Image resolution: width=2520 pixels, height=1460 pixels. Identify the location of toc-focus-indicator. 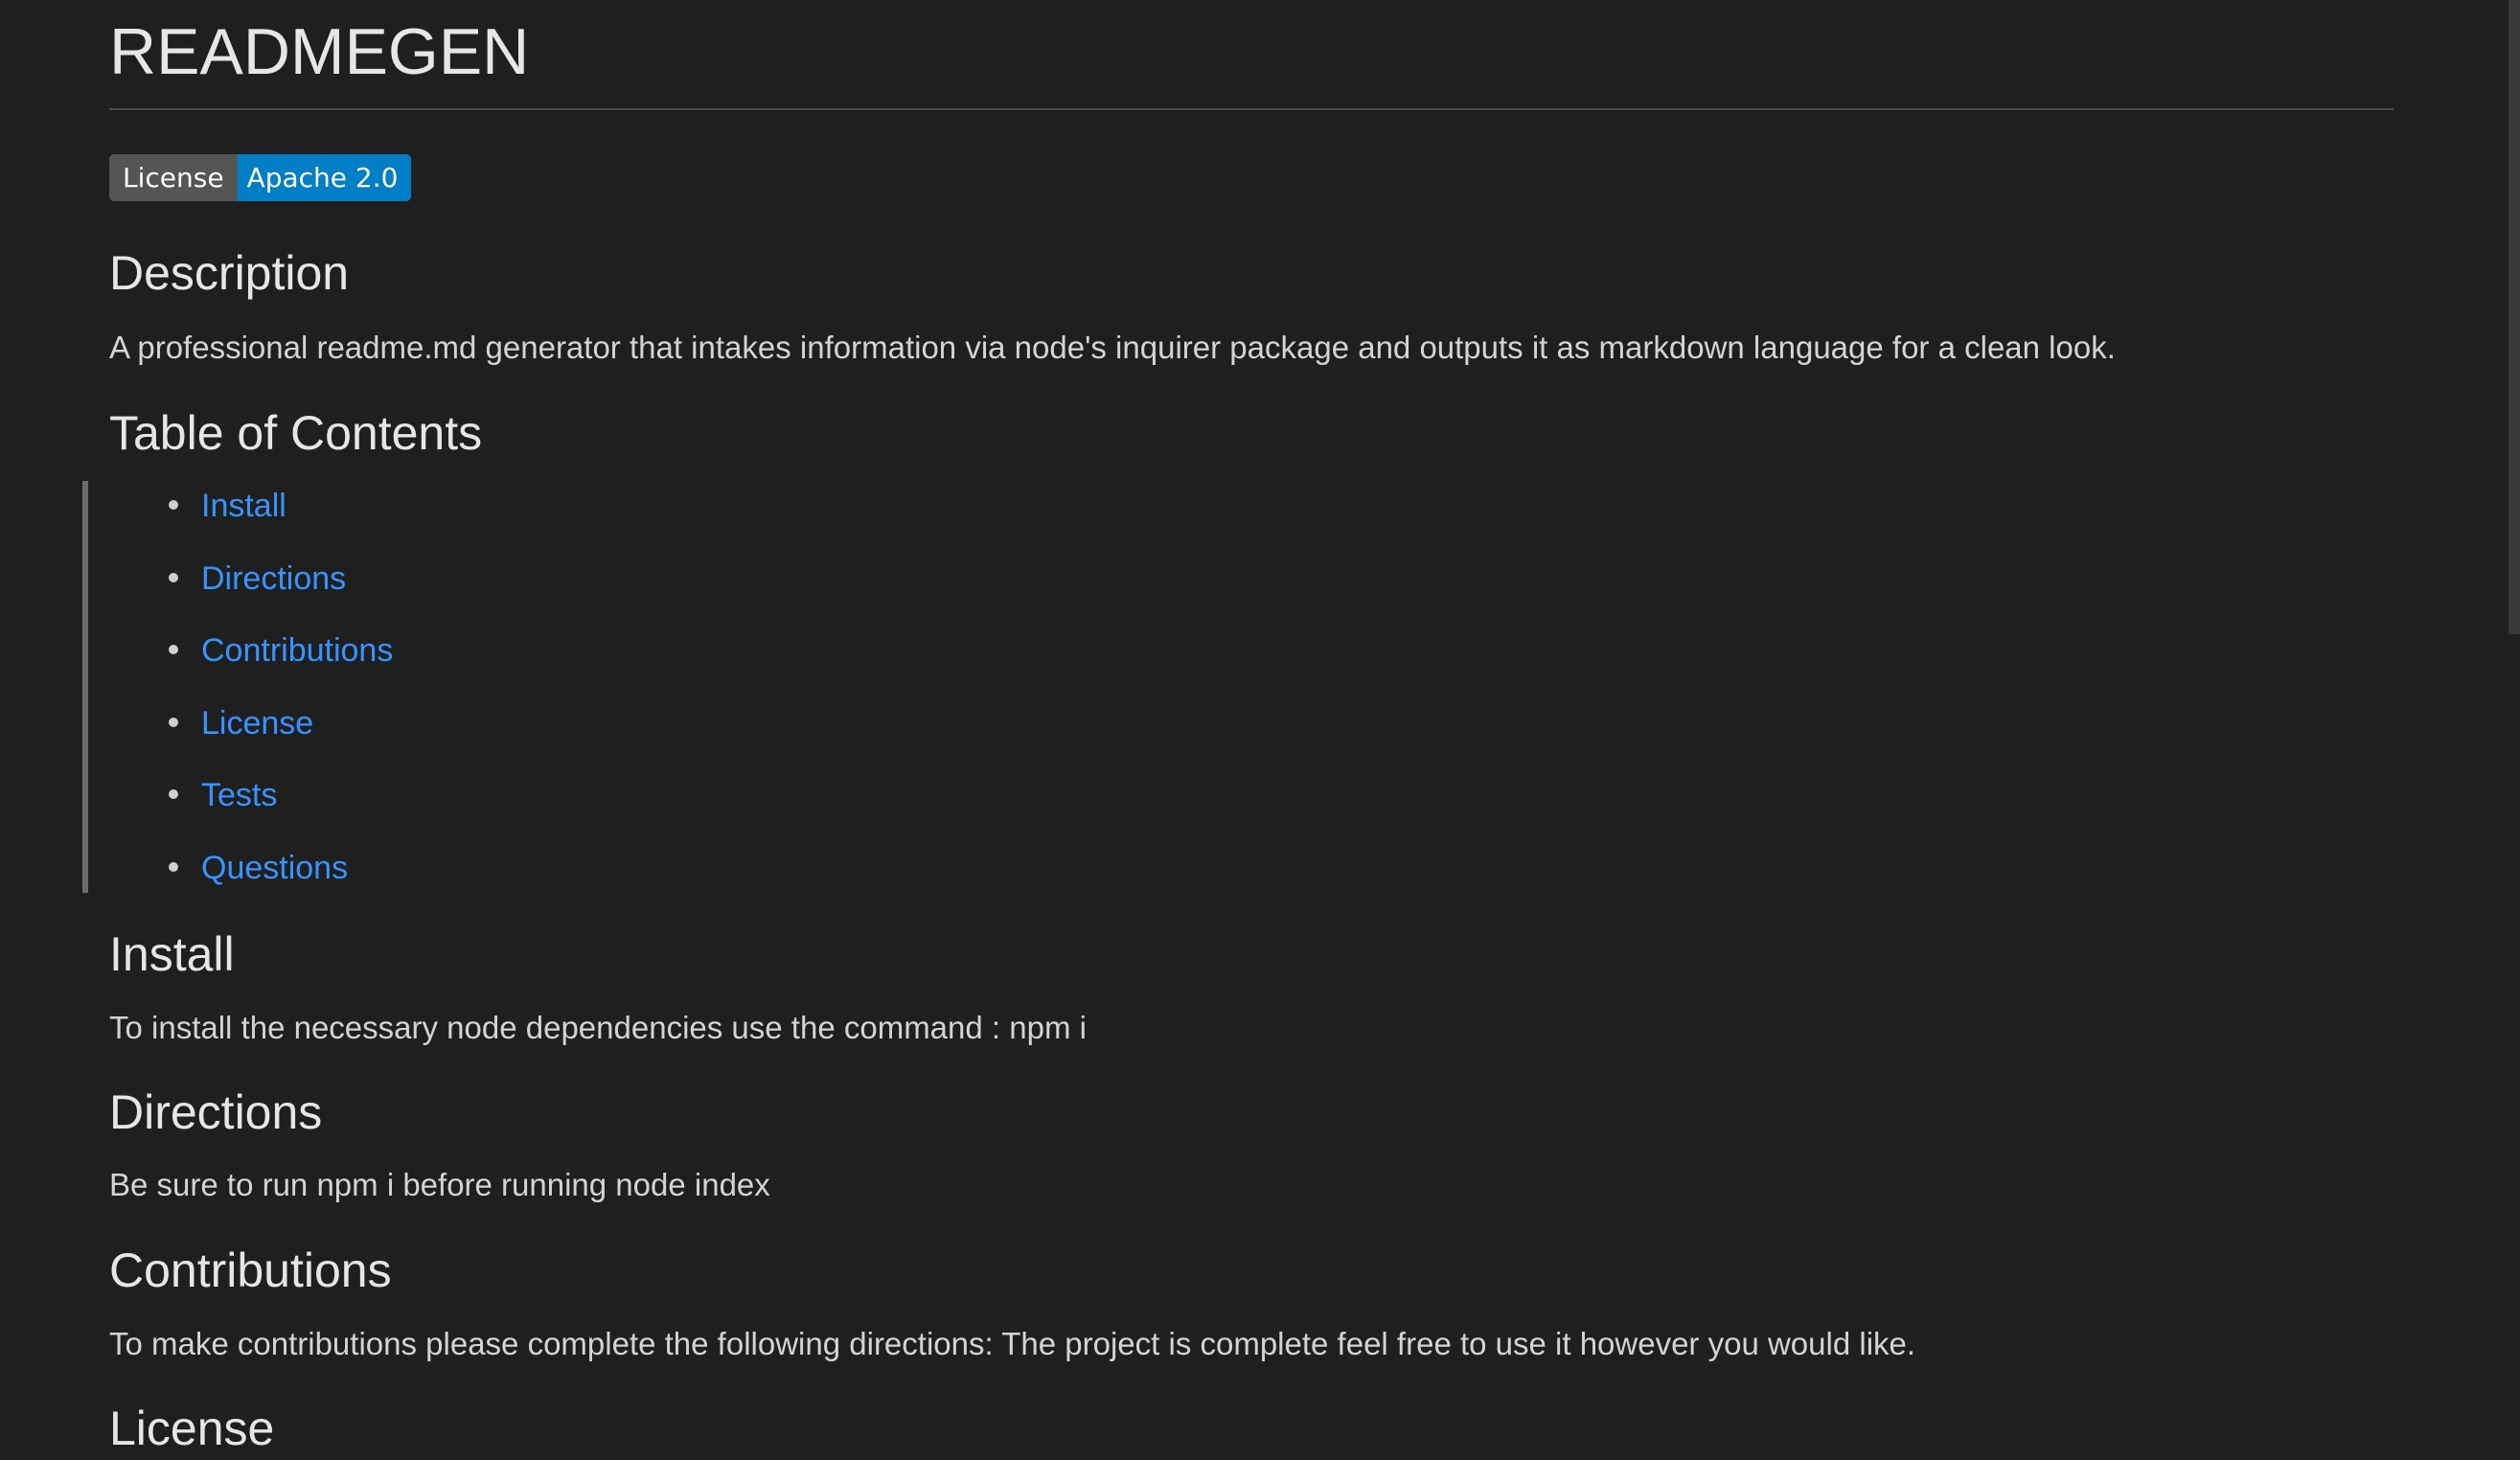
(85, 687).